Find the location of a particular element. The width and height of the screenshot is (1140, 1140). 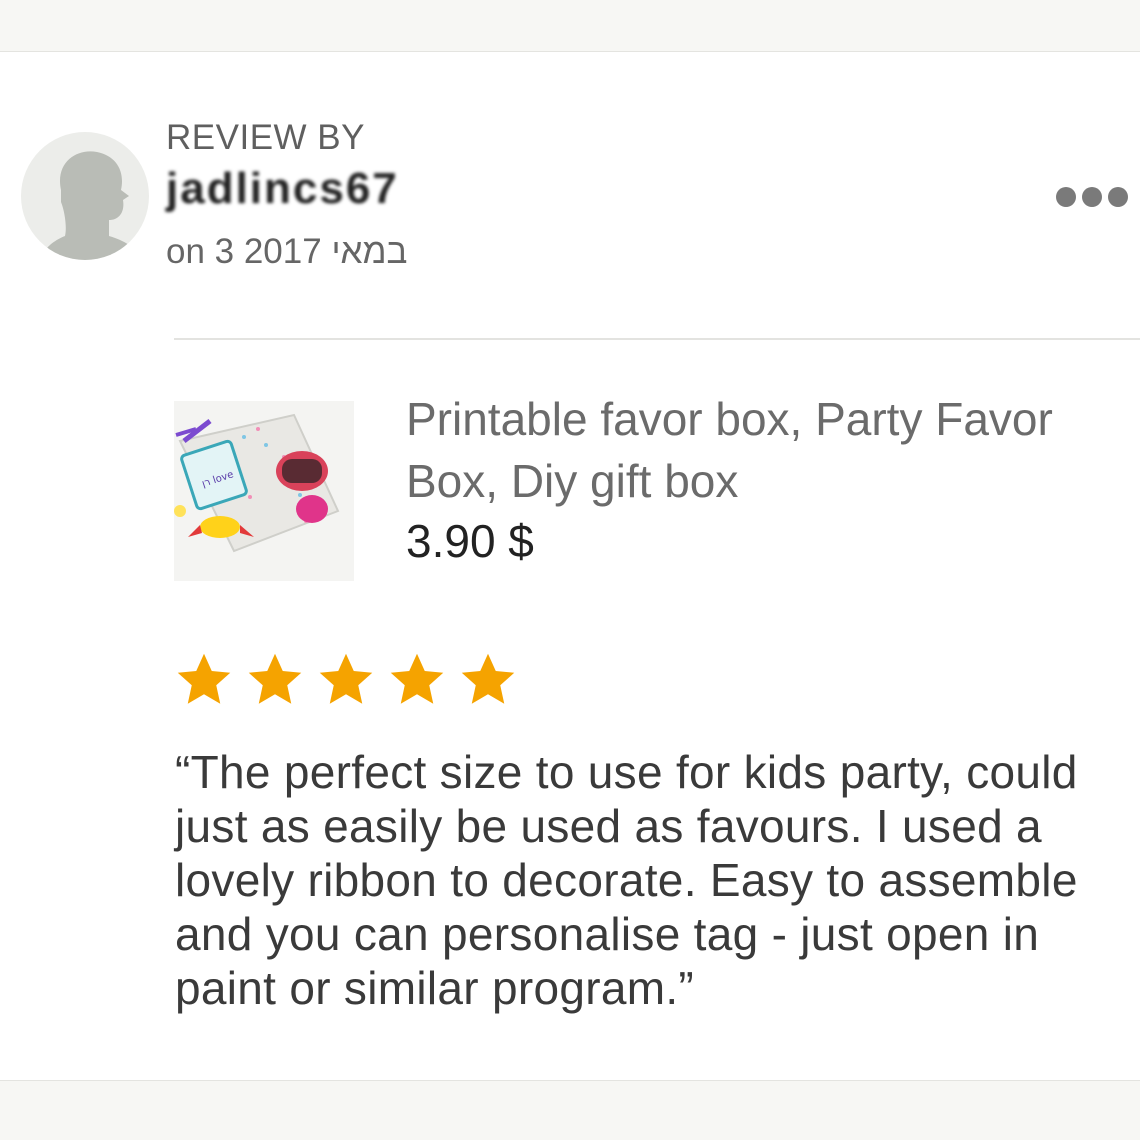

default-user-avatar-icon is located at coordinates (91, 205).